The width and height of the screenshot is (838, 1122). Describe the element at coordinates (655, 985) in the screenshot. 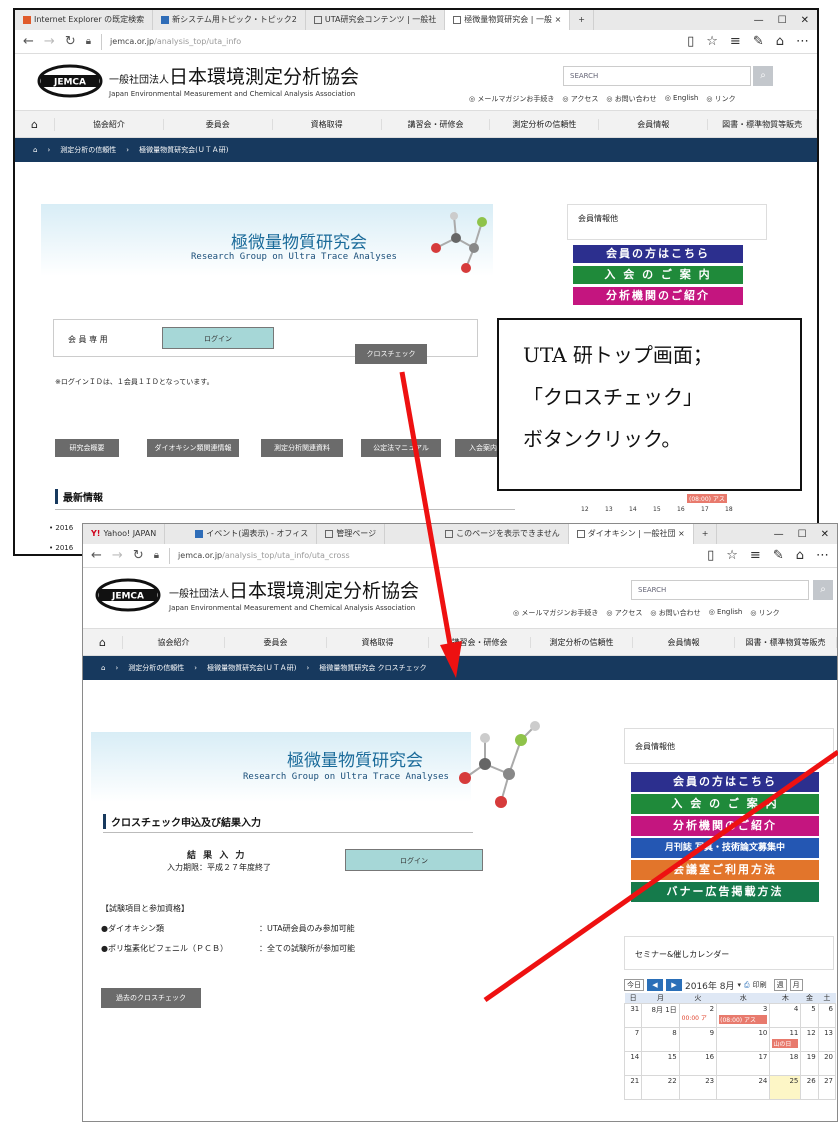

I see `prev-month-button: ◀` at that location.